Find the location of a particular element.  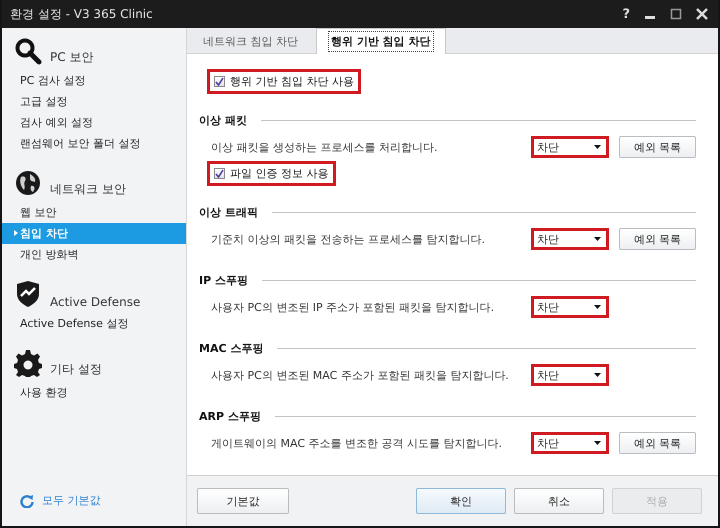

section-title: 이상 트래픽 is located at coordinates (228, 212).